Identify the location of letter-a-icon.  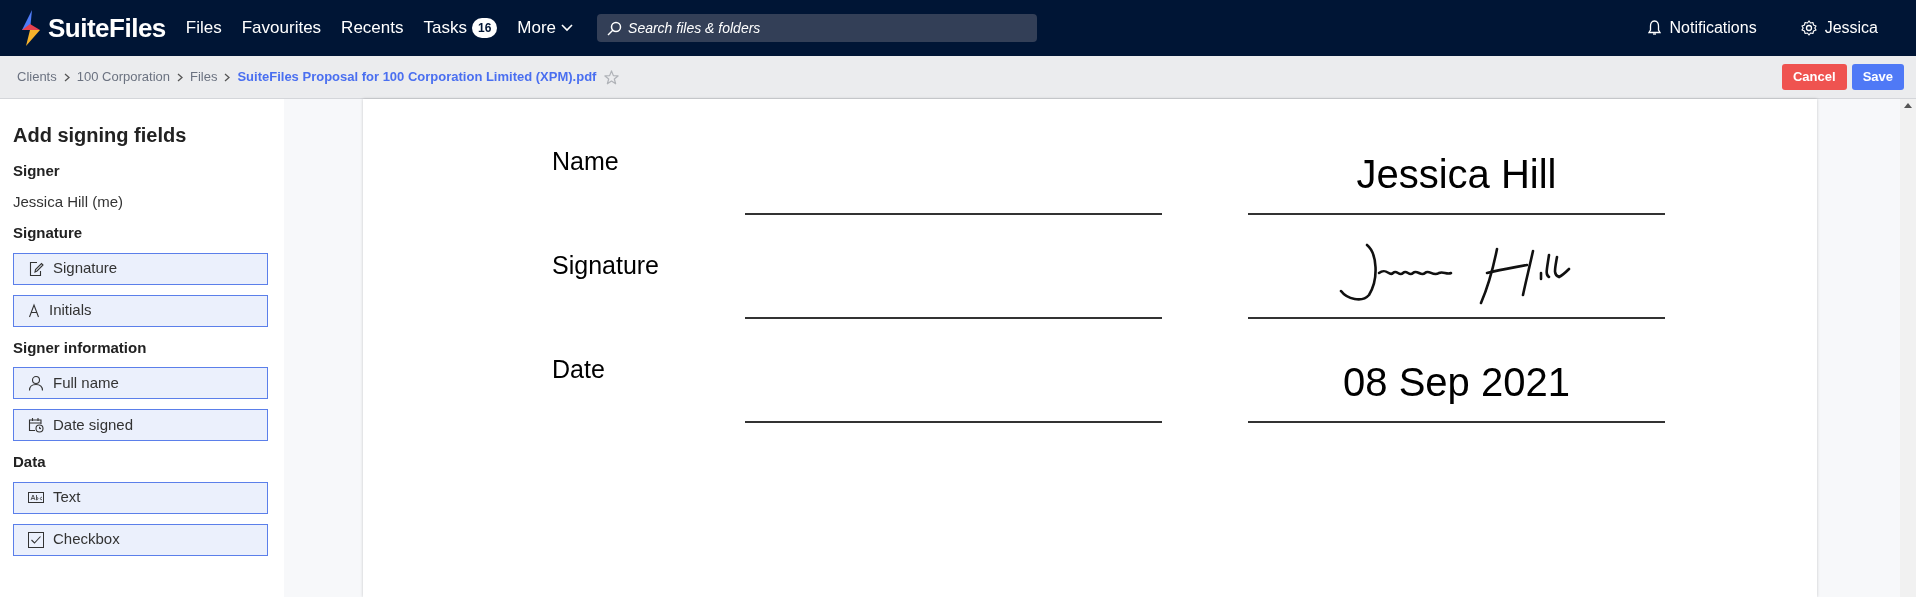
(34, 310).